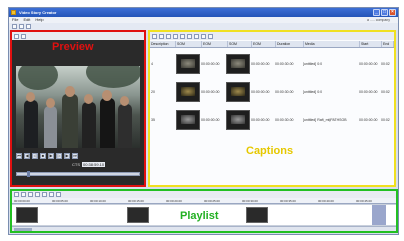 The height and width of the screenshot is (241, 404). Describe the element at coordinates (30, 194) in the screenshot. I see `zoom-in-icon` at that location.